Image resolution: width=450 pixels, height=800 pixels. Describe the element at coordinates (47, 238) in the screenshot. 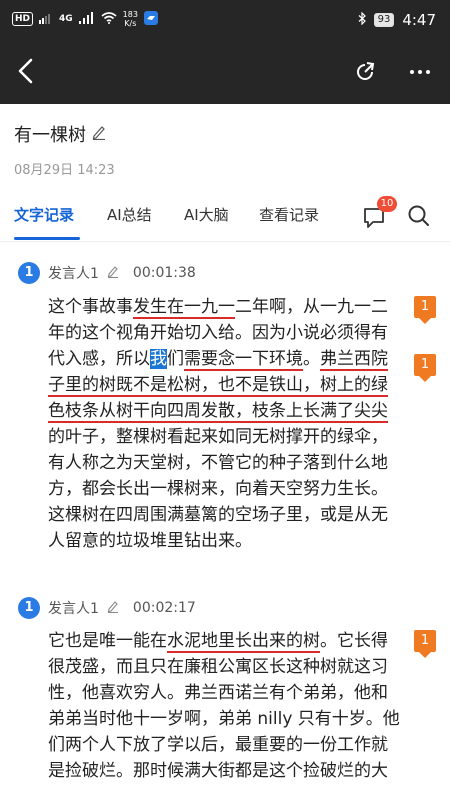

I see `active-tab-indicator` at that location.